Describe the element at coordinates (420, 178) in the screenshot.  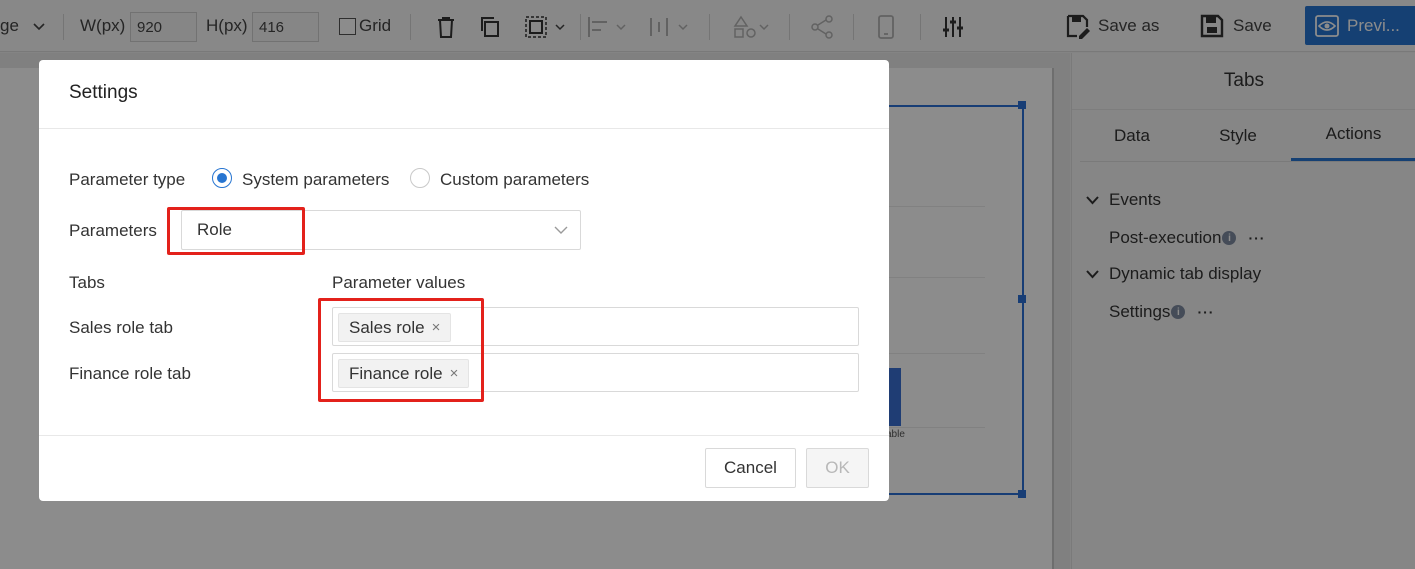
I see `radio-custom-parameters` at that location.